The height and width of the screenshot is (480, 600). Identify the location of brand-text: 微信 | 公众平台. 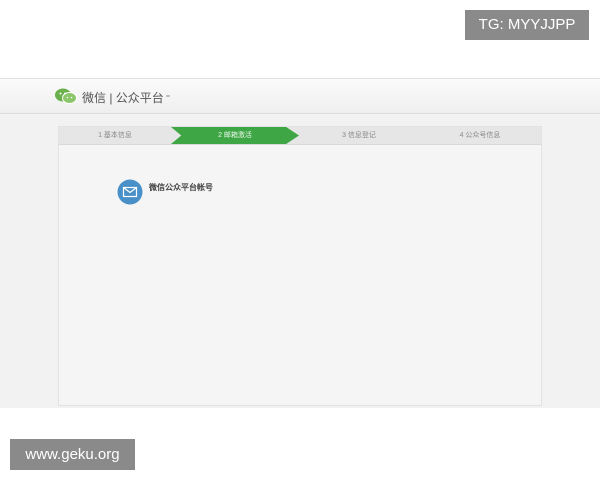
(123, 98).